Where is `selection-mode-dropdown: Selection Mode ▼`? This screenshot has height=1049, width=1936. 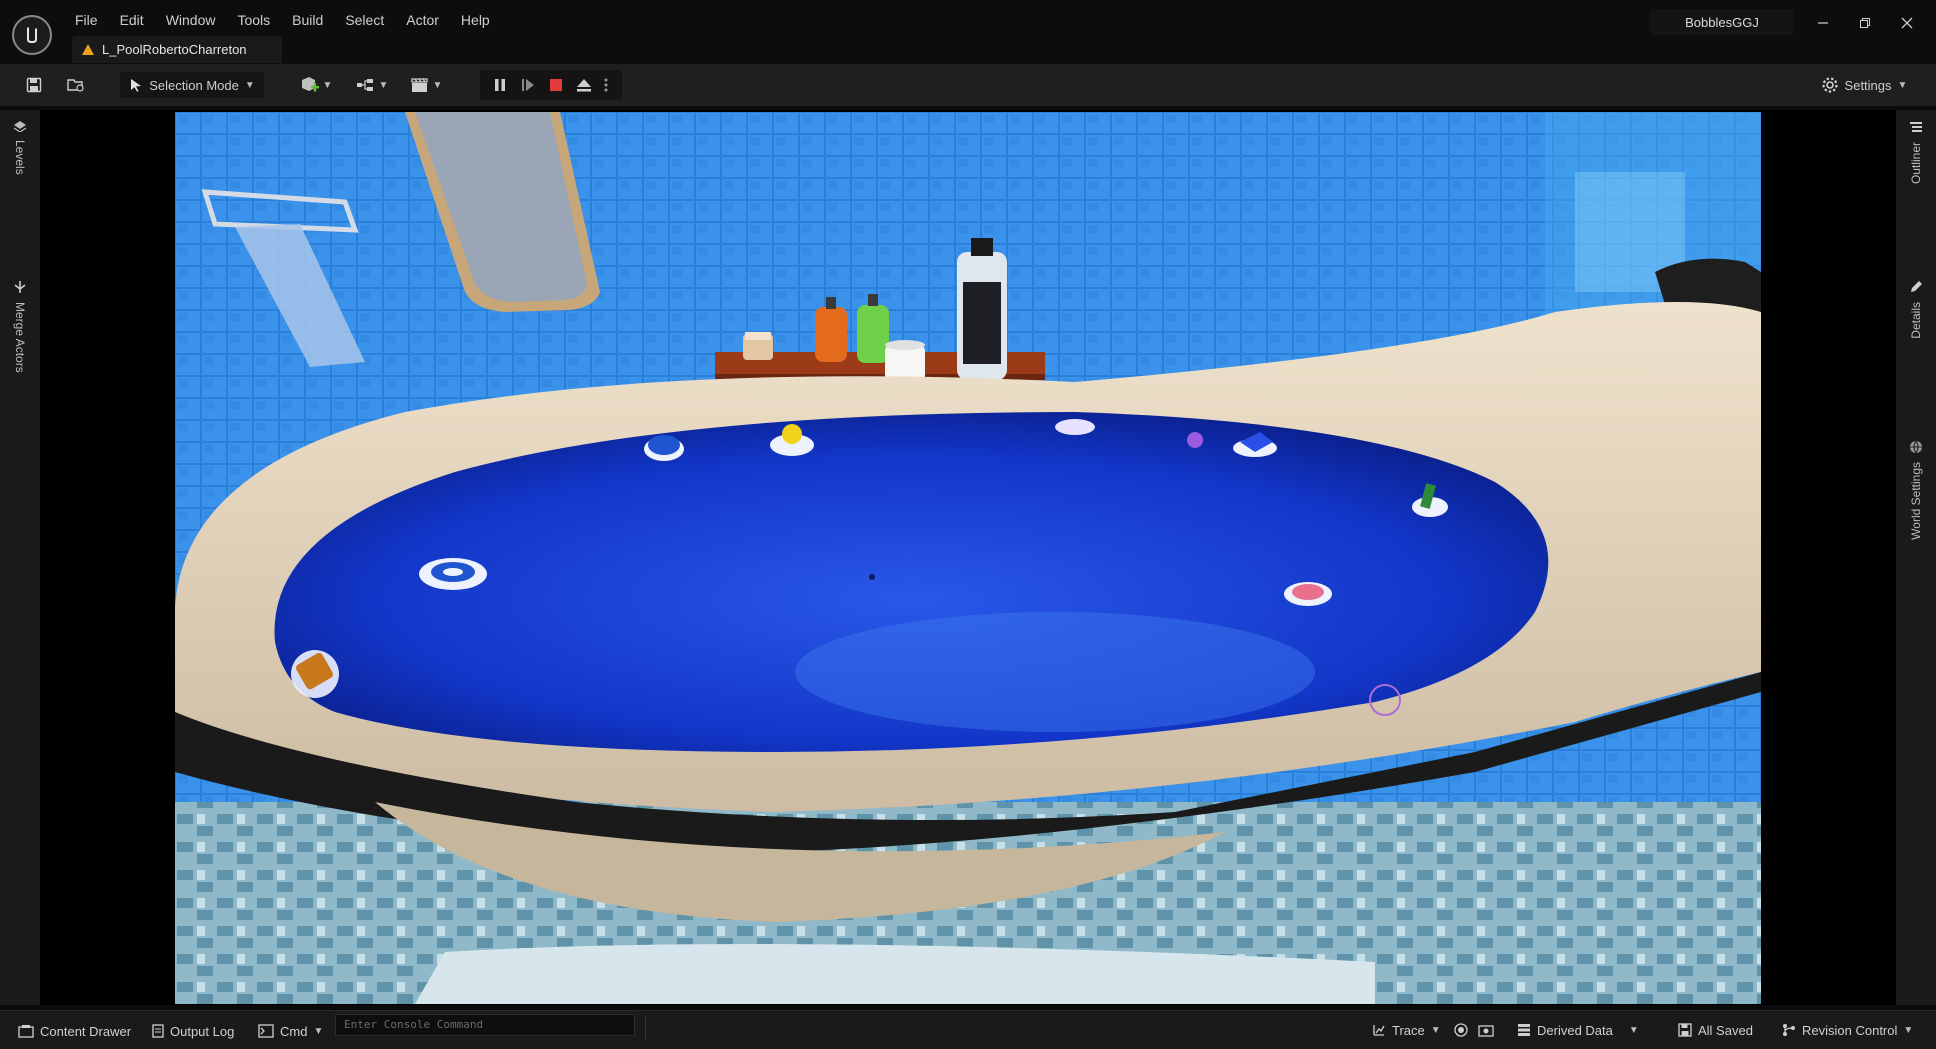
selection-mode-dropdown: Selection Mode ▼ is located at coordinates (192, 85).